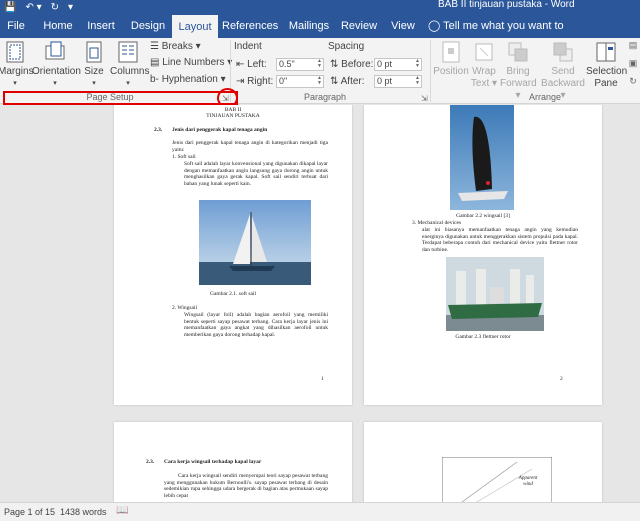 The width and height of the screenshot is (640, 521). I want to click on soft-sail-image, so click(255, 242).